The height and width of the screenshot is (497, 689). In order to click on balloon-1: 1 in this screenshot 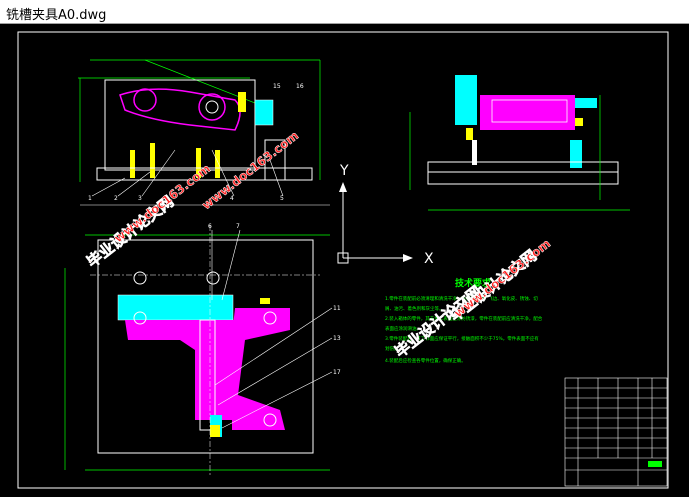, I will do `click(90, 198)`.